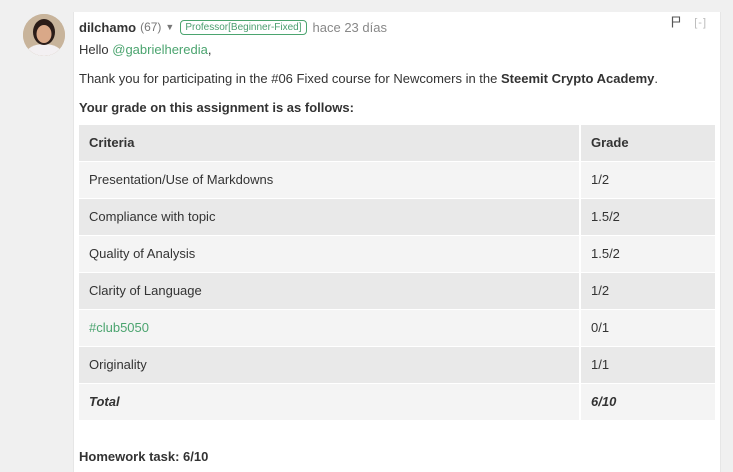 The height and width of the screenshot is (472, 733). Describe the element at coordinates (144, 456) in the screenshot. I see `homework-score: Homework task: 6/10` at that location.